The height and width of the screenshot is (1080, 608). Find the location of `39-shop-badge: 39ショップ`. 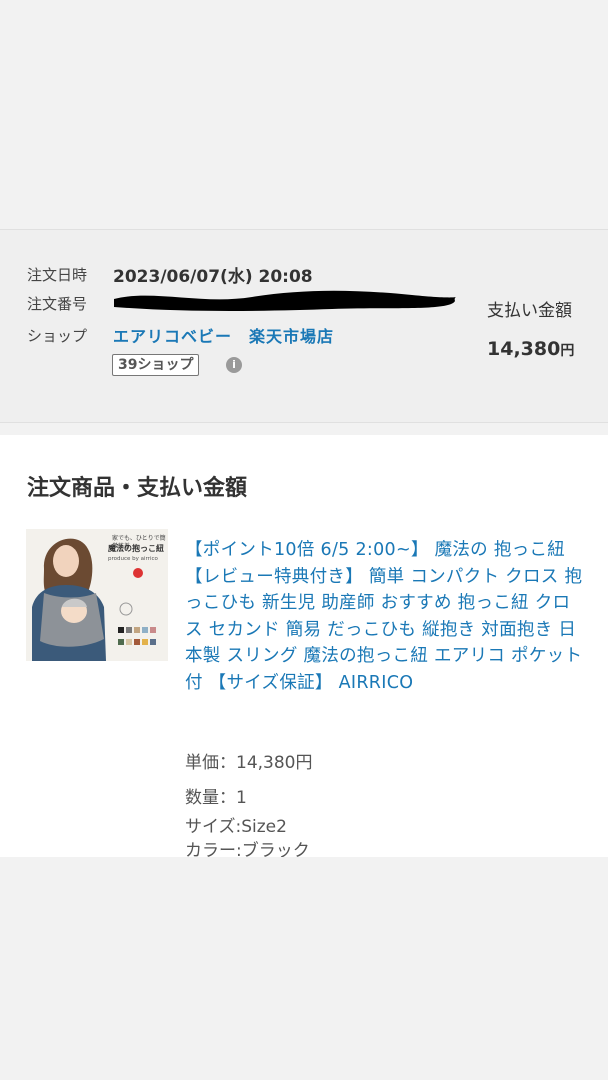

39-shop-badge: 39ショップ is located at coordinates (156, 365).